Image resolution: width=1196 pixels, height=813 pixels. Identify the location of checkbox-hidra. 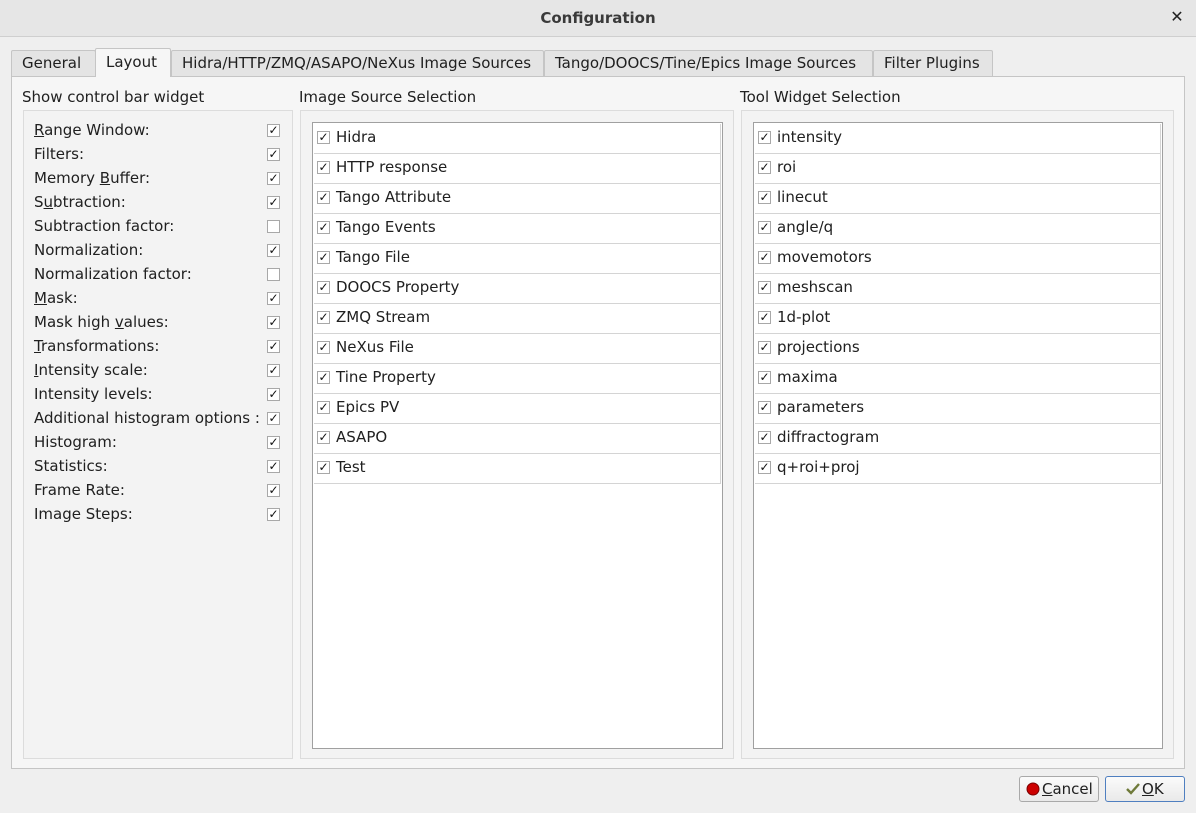
(323, 137).